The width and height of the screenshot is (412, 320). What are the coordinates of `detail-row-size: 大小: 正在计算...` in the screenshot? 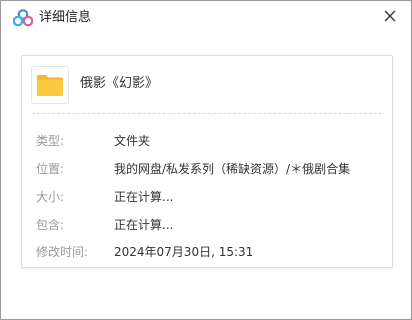 It's located at (207, 197).